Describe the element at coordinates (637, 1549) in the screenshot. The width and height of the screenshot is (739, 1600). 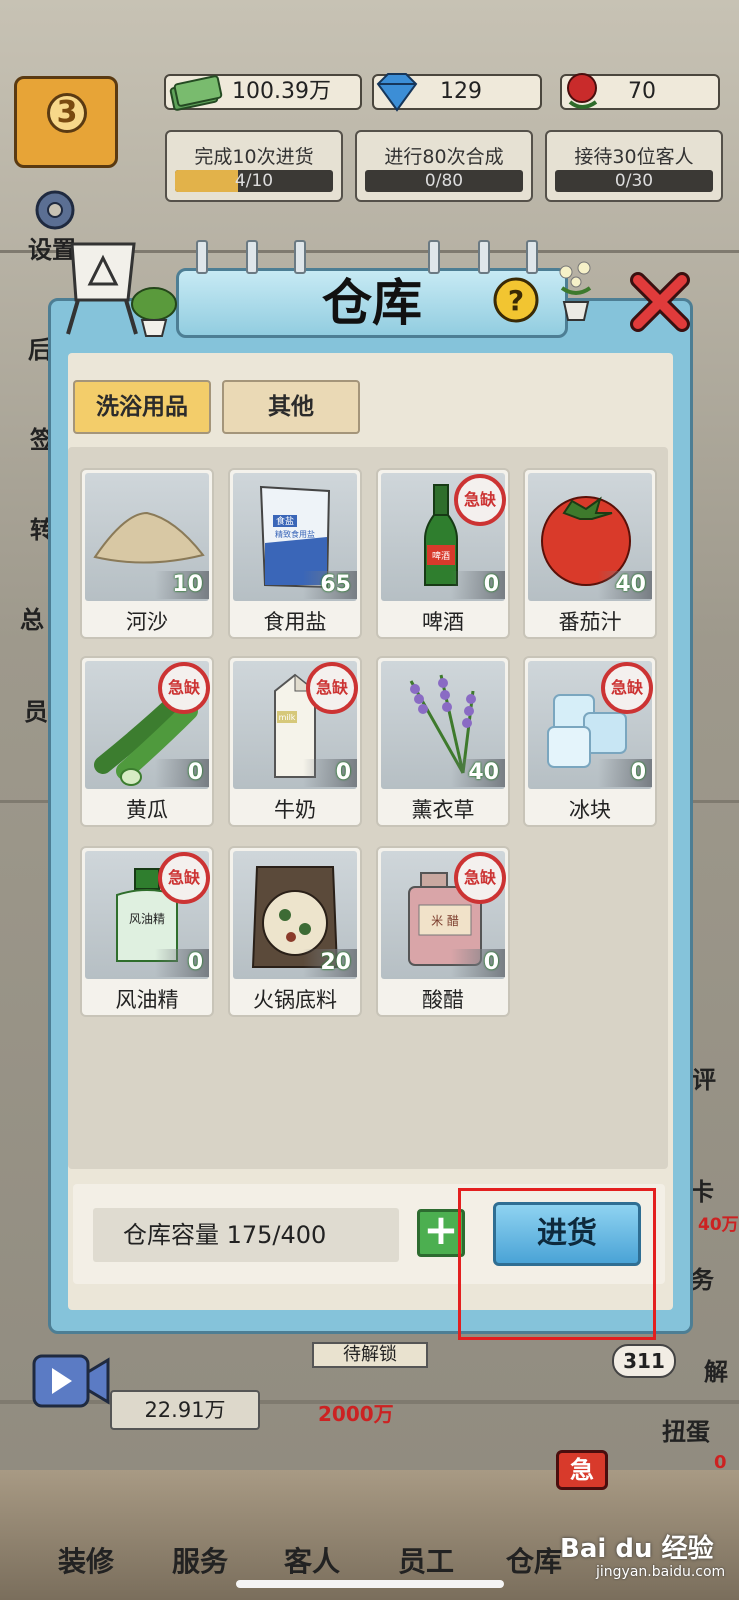
I see `watermark-logo: Bai du 经验` at that location.